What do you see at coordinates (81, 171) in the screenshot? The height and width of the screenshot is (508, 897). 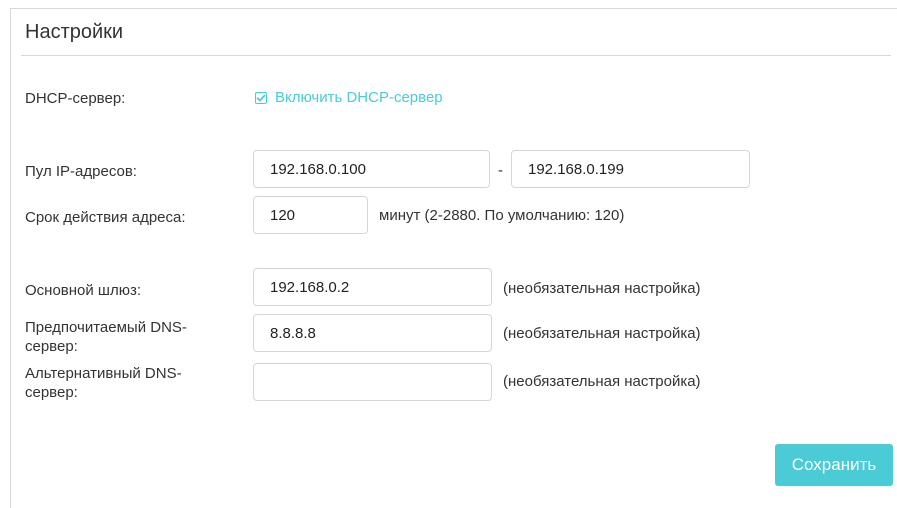 I see `ip-pool-label: Пул IP-адресов:` at bounding box center [81, 171].